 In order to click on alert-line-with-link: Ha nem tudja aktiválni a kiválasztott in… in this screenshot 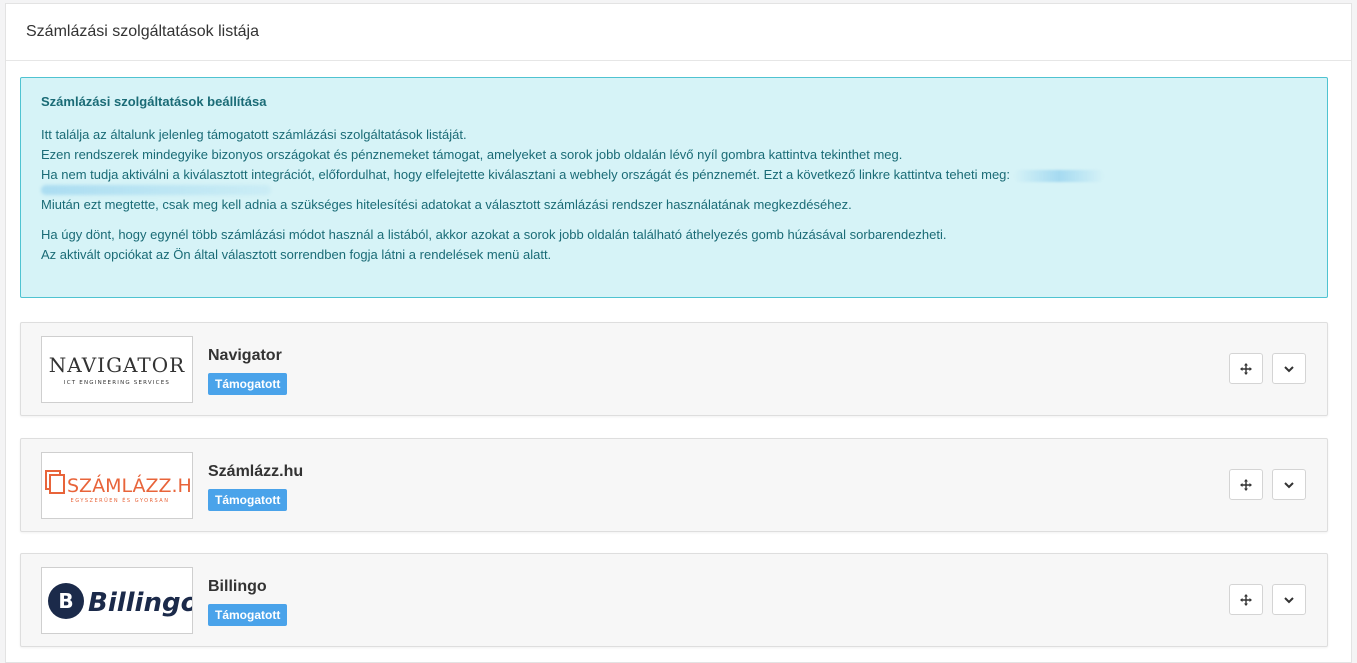, I will do `click(674, 175)`.